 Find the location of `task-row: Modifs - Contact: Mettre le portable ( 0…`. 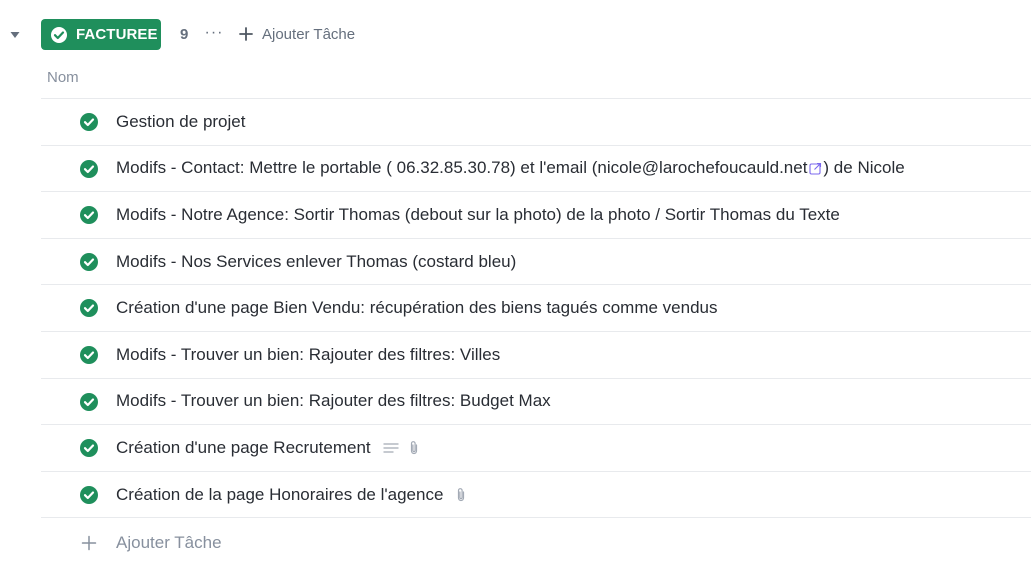

task-row: Modifs - Contact: Mettre le portable ( 0… is located at coordinates (536, 169).